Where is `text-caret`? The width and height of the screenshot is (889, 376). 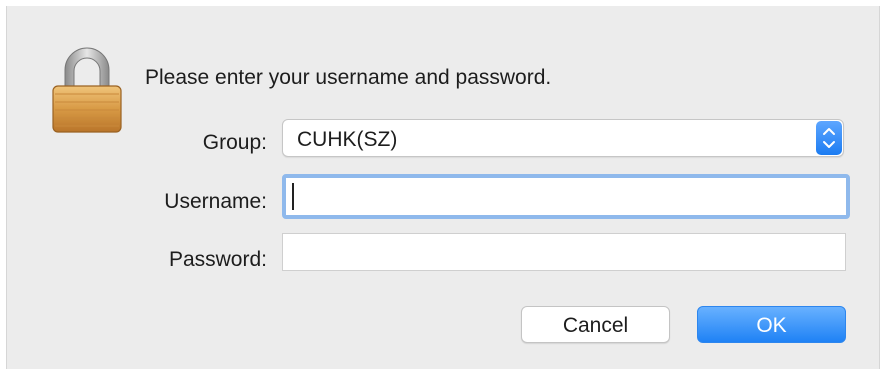 text-caret is located at coordinates (293, 196).